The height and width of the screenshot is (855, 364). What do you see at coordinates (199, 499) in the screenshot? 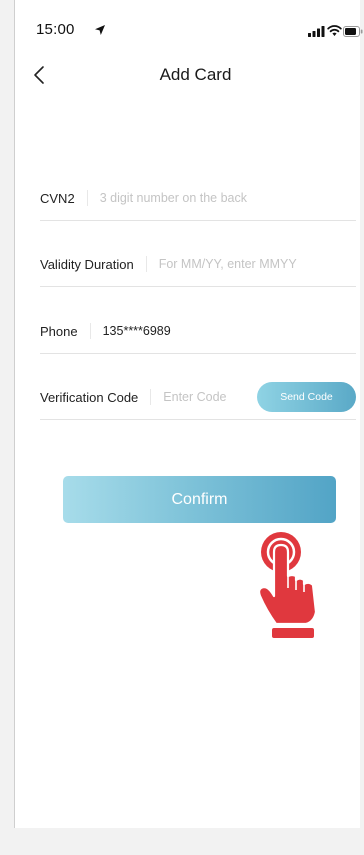
I see `confirm-button: Confirm` at bounding box center [199, 499].